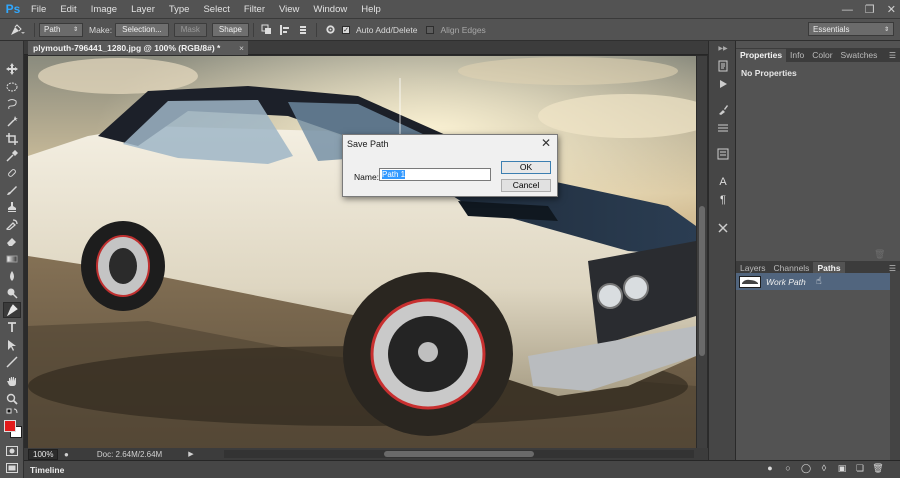 This screenshot has height=478, width=900. Describe the element at coordinates (12, 207) in the screenshot. I see `clone-stamp-tool-icon` at that location.